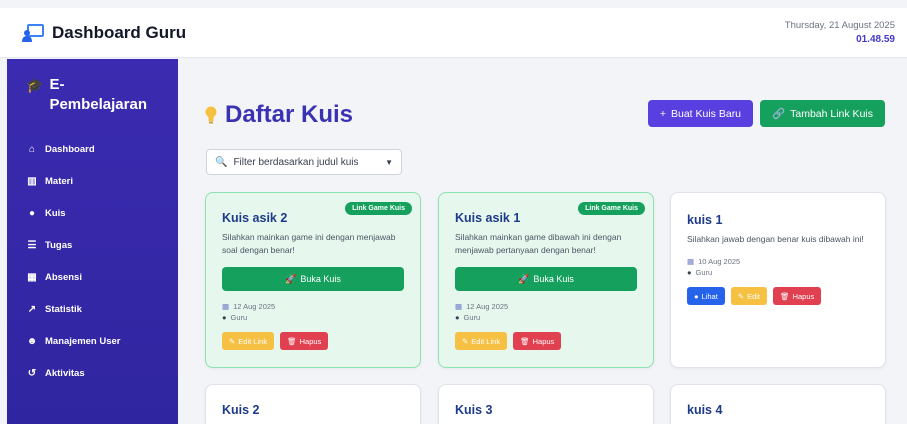  Describe the element at coordinates (55, 213) in the screenshot. I see `sidebar-item-label: Kuis` at that location.